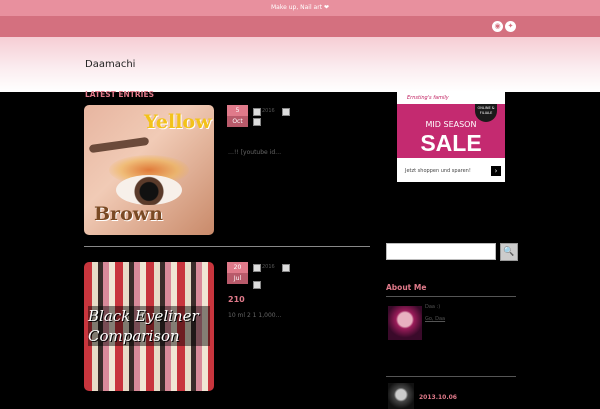 The image size is (600, 409). What do you see at coordinates (497, 26) in the screenshot?
I see `rss-icon: ◉` at bounding box center [497, 26].